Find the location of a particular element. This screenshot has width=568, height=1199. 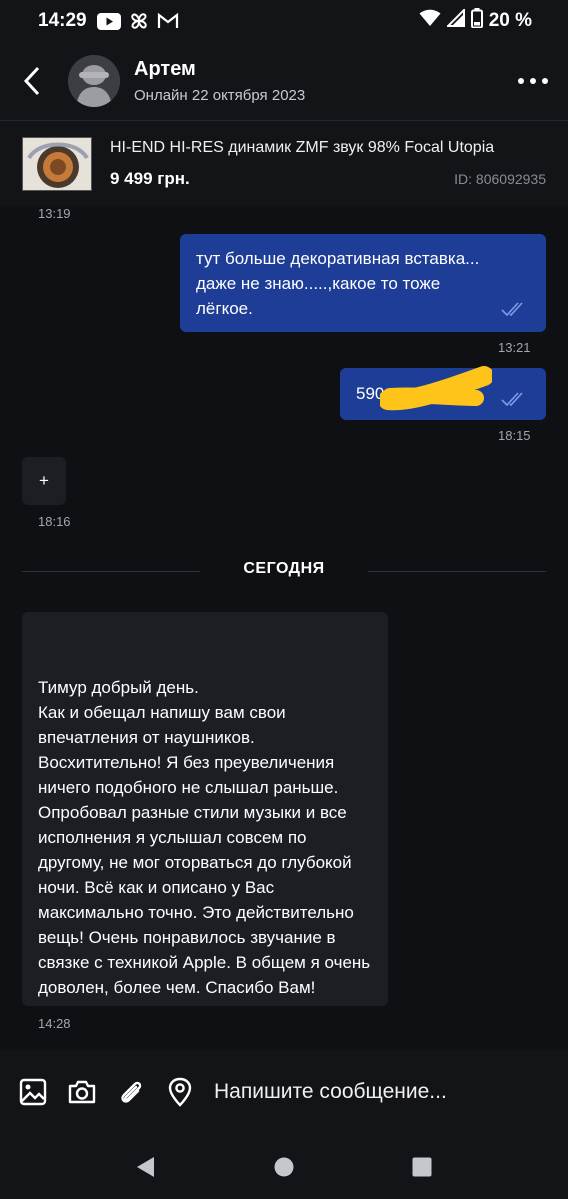

avatar is located at coordinates (94, 81).